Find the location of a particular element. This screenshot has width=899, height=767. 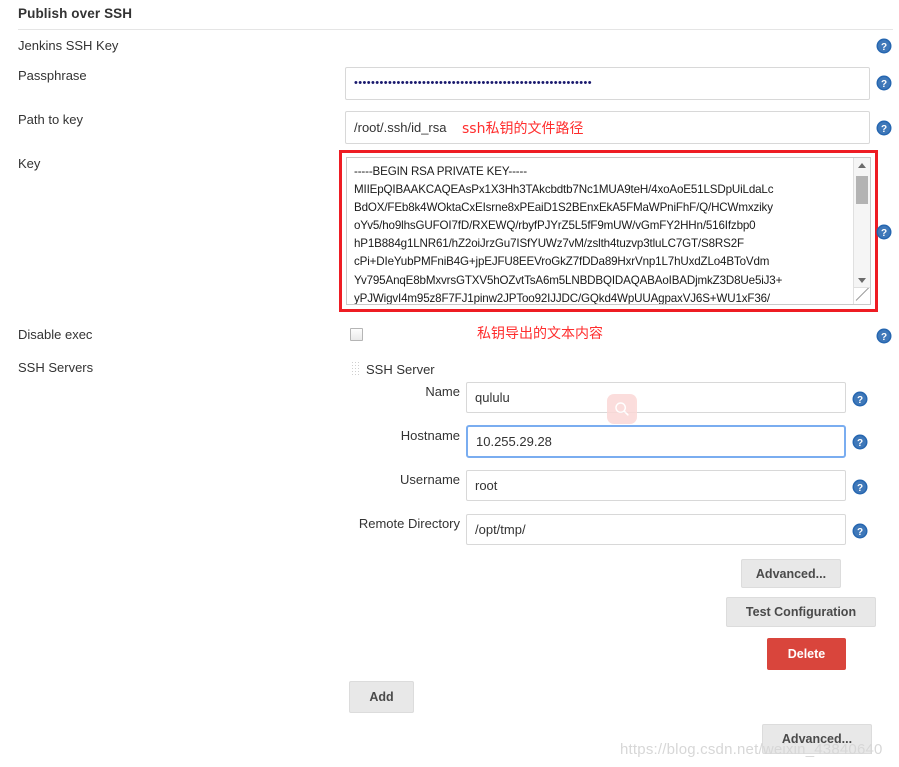

scroll-down-arrow-icon is located at coordinates (862, 280).